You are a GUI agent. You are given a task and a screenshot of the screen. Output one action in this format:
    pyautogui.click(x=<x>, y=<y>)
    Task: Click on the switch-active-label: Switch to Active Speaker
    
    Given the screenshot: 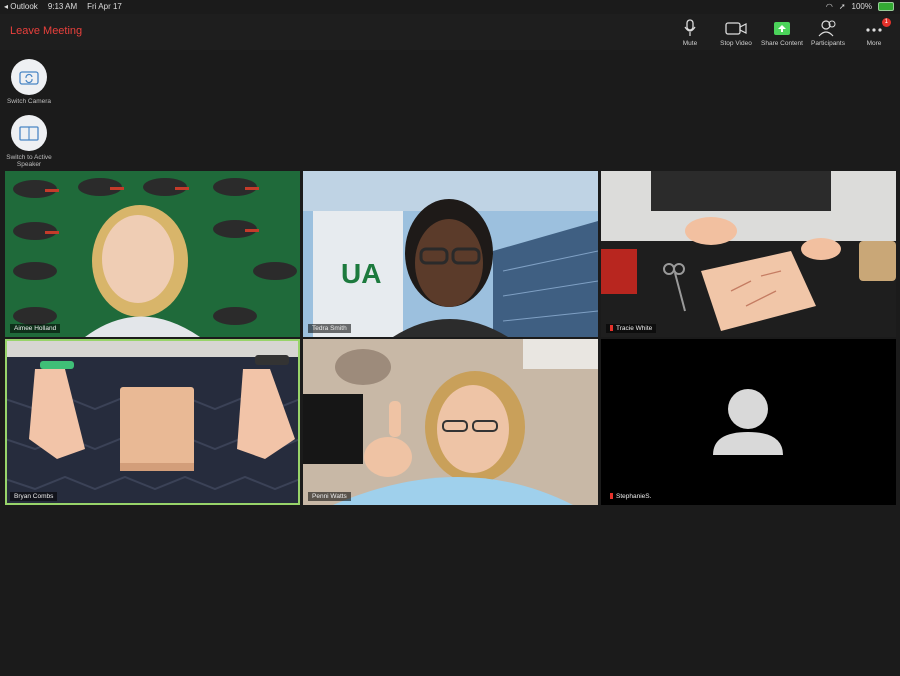 What is the action you would take?
    pyautogui.click(x=29, y=161)
    